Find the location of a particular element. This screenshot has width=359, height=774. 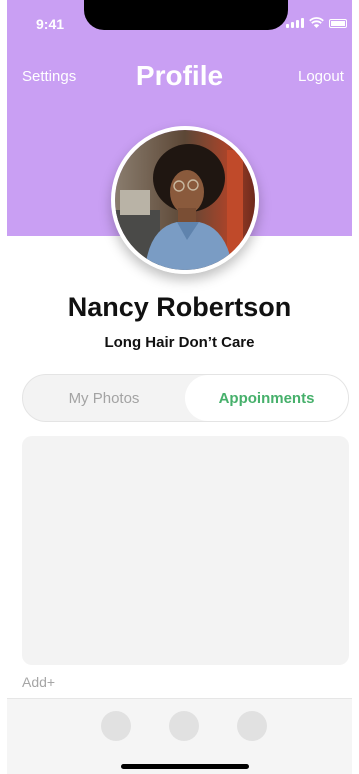

status-icons is located at coordinates (316, 22).